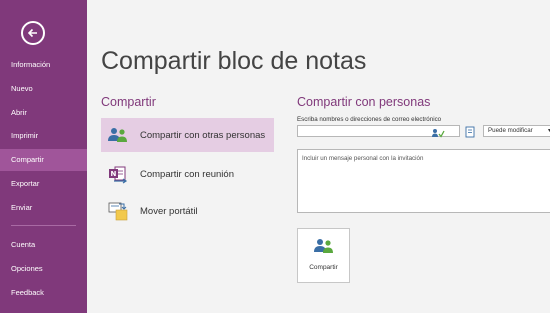  I want to click on nav-divider, so click(43, 225).